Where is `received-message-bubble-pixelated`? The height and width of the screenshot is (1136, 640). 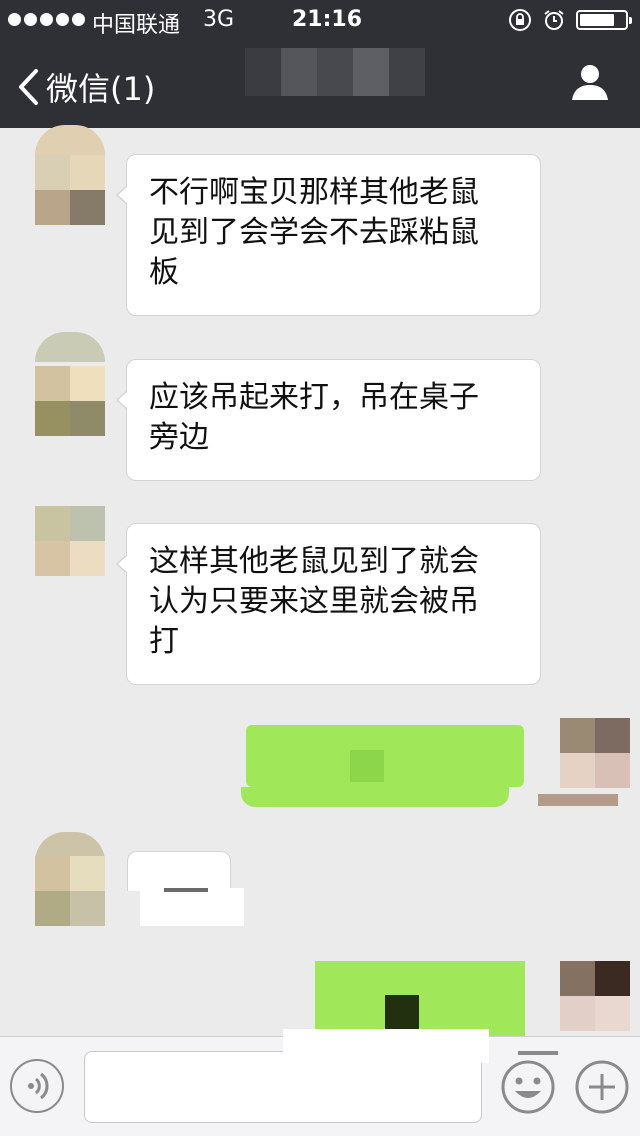
received-message-bubble-pixelated is located at coordinates (179, 871).